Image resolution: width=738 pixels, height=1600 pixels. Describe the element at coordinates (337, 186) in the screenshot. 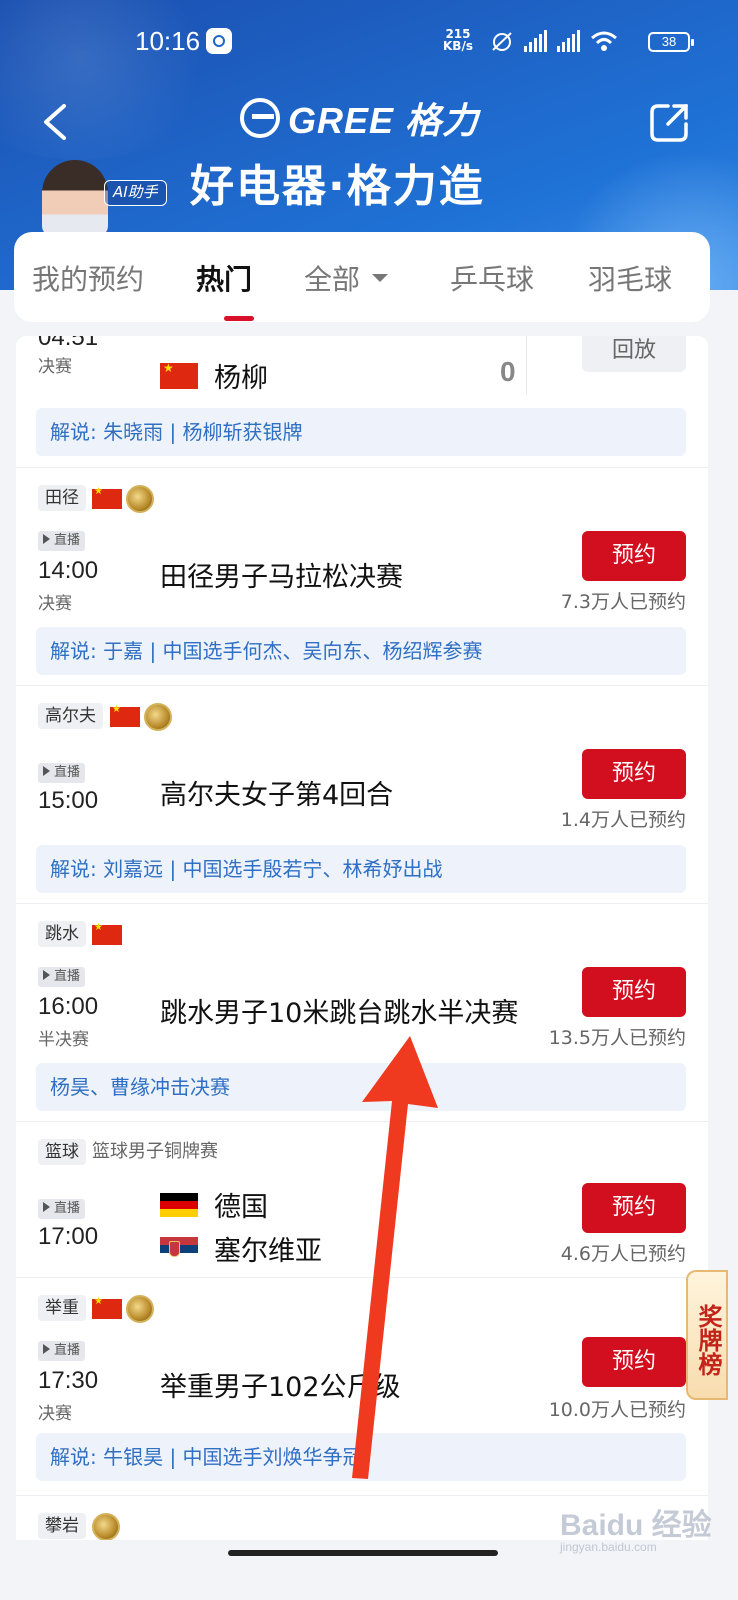

I see `slogan: 好电器·格力造` at that location.